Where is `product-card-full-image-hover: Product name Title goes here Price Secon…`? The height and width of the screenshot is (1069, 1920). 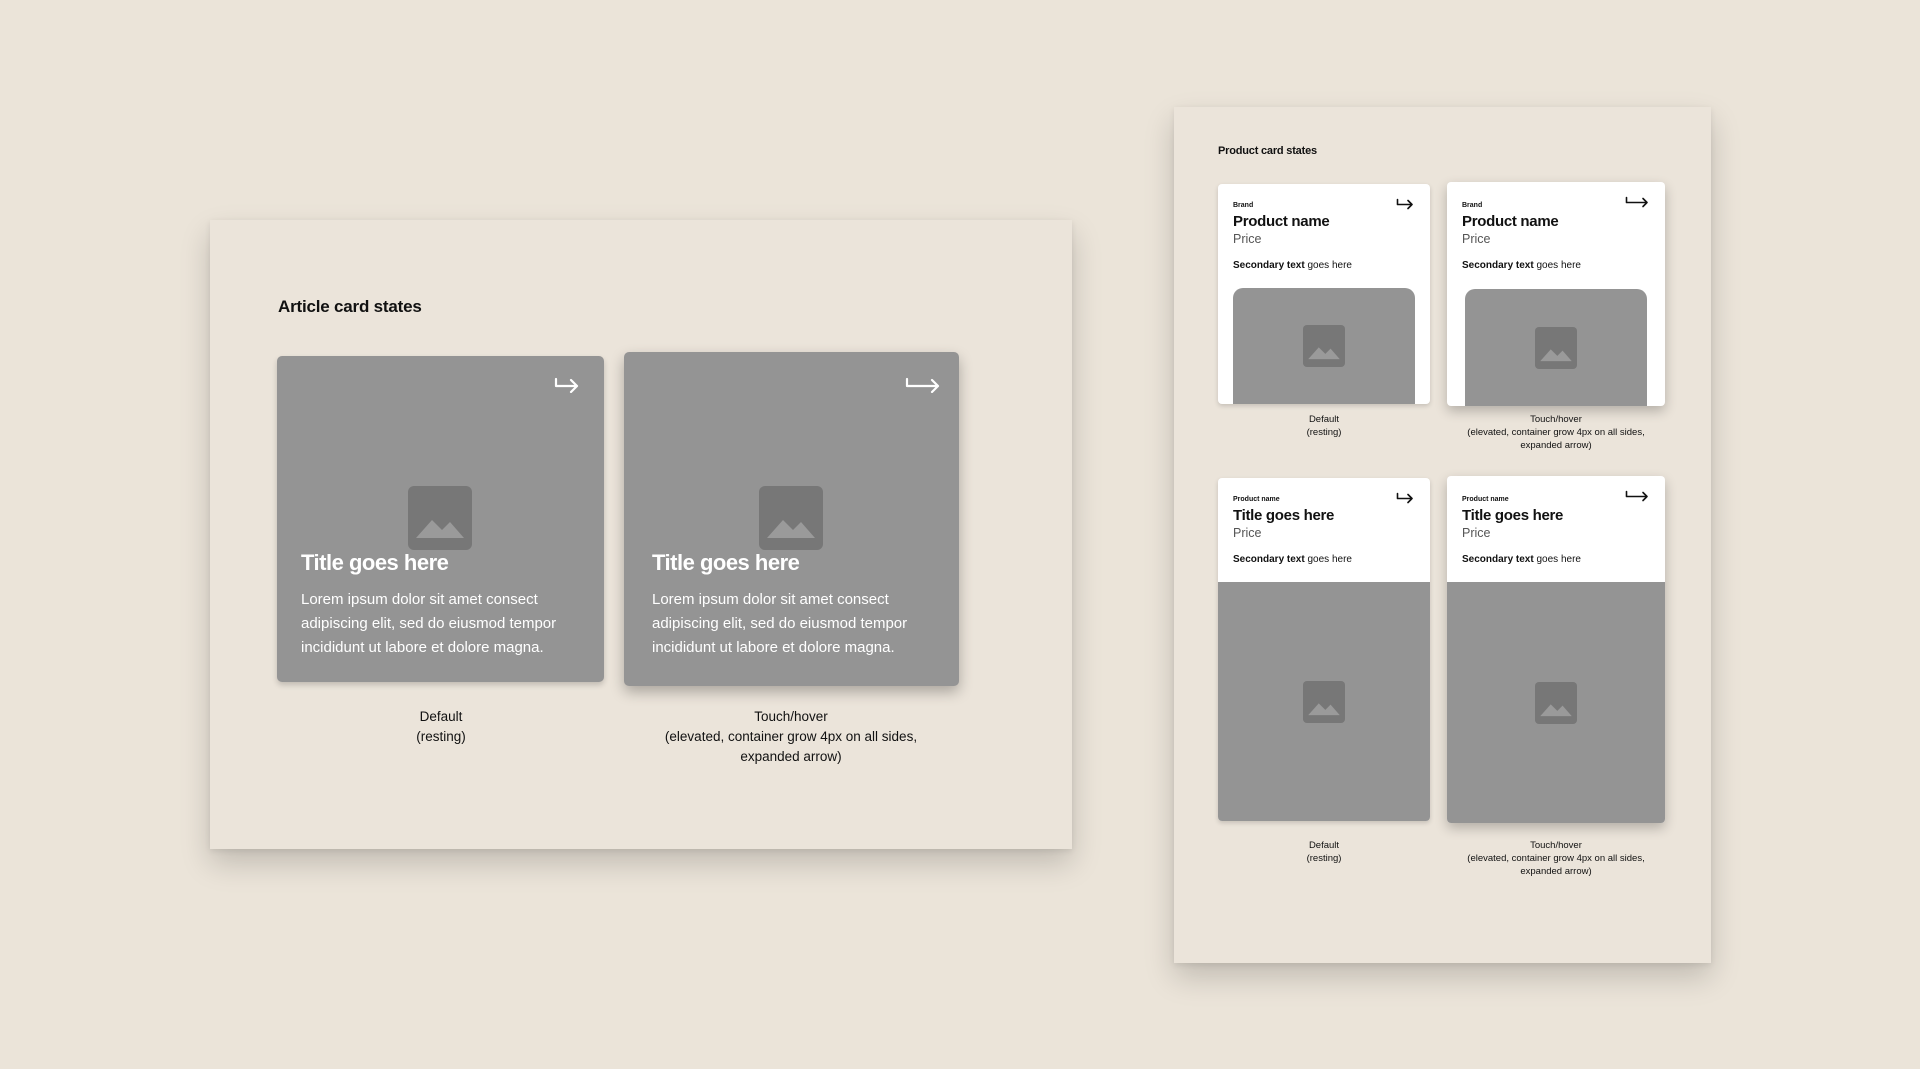
product-card-full-image-hover: Product name Title goes here Price Secon… is located at coordinates (1556, 649).